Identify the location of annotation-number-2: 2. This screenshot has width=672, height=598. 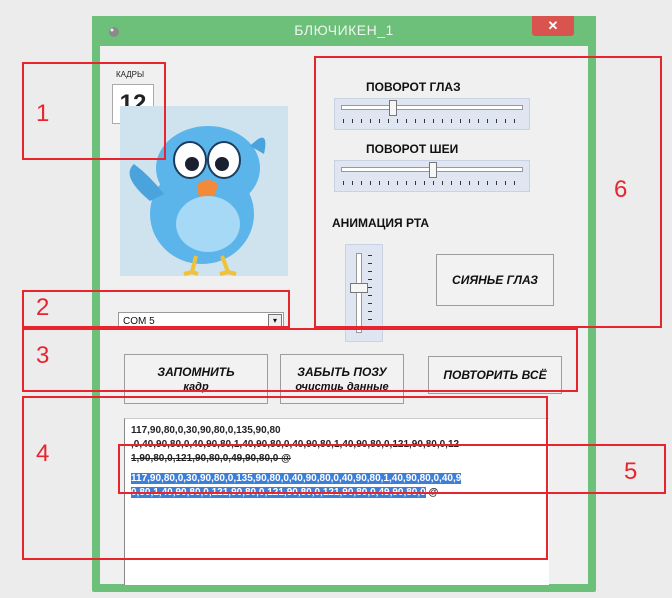
(43, 307).